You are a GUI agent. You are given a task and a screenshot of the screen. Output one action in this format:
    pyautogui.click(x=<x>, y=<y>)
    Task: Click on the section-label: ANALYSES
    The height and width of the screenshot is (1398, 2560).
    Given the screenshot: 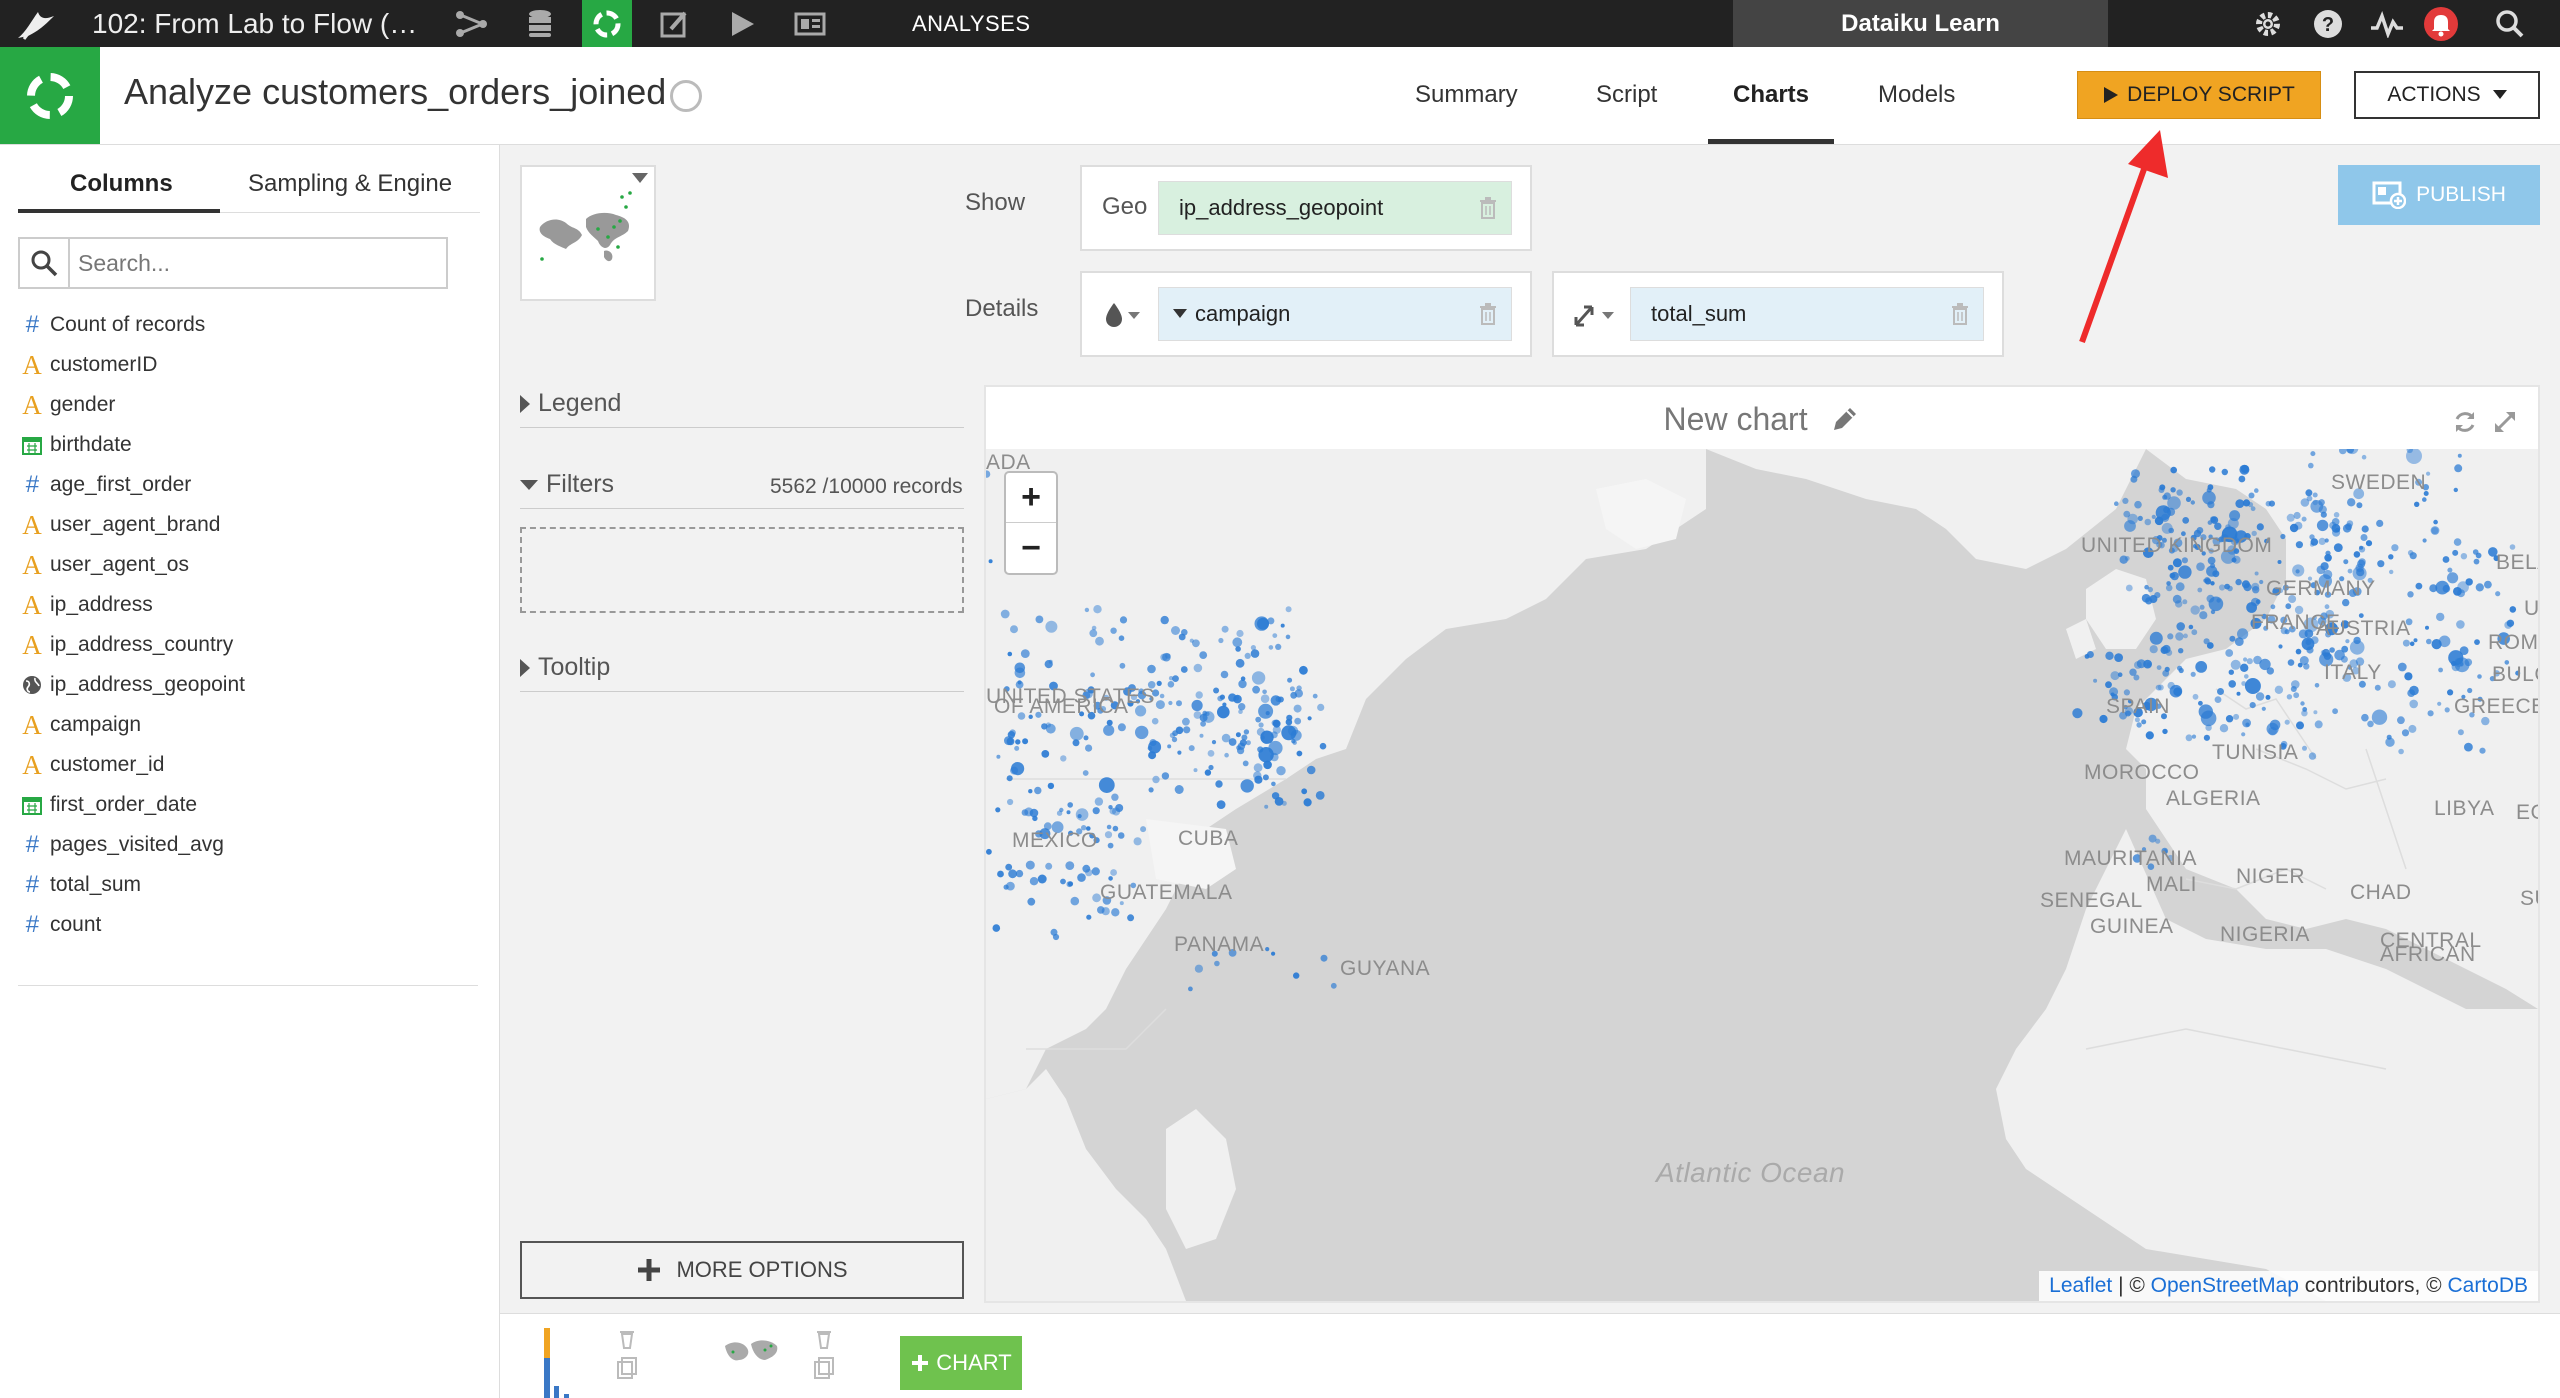 What is the action you would take?
    pyautogui.click(x=971, y=24)
    